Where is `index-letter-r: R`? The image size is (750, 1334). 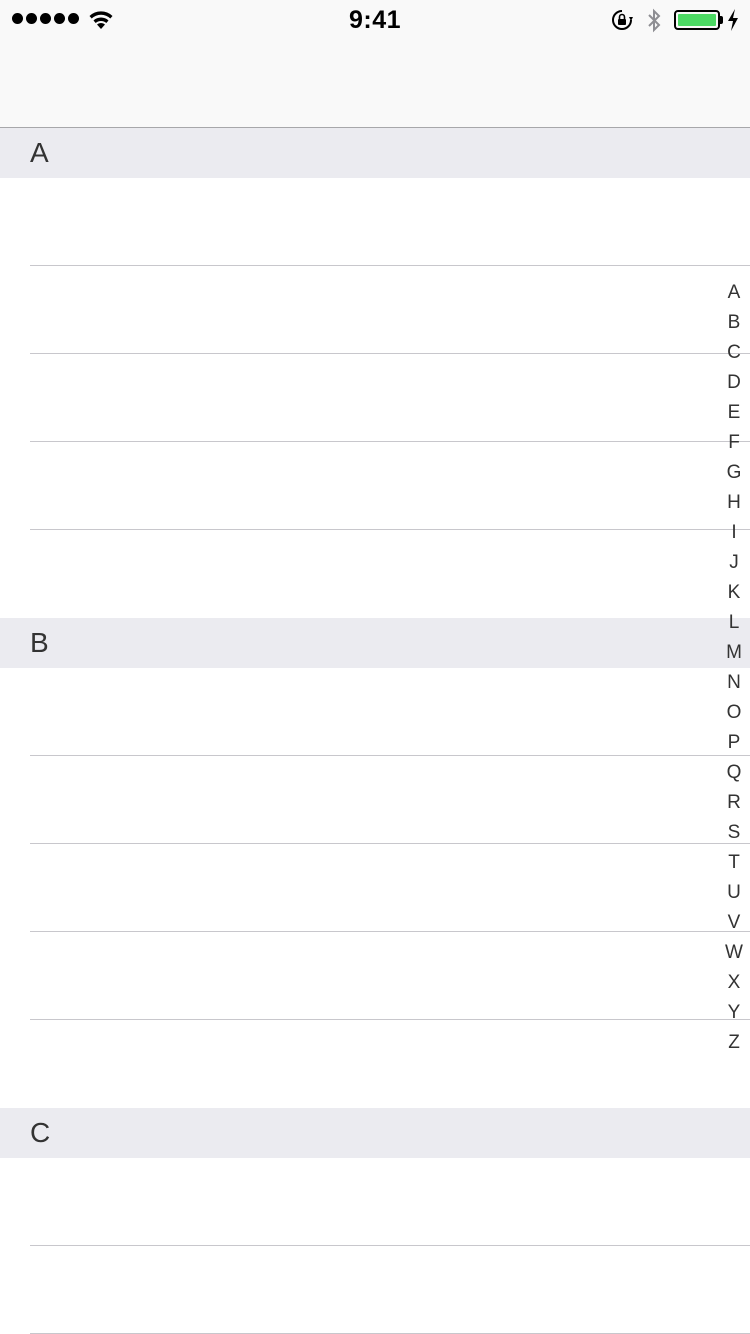 index-letter-r: R is located at coordinates (734, 803).